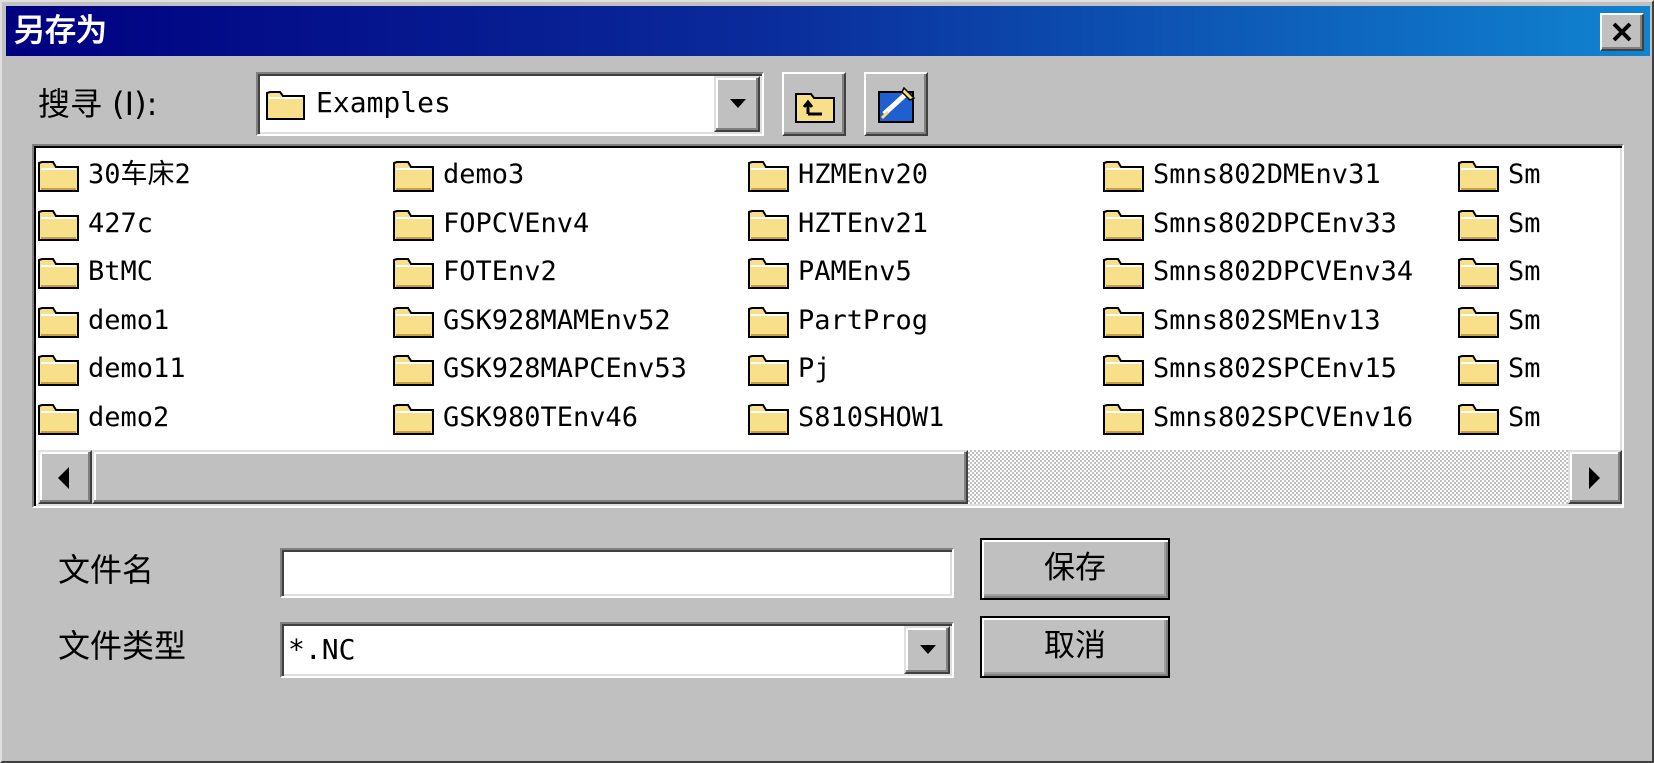 The image size is (1654, 763). I want to click on list-item: 427c, so click(212, 225).